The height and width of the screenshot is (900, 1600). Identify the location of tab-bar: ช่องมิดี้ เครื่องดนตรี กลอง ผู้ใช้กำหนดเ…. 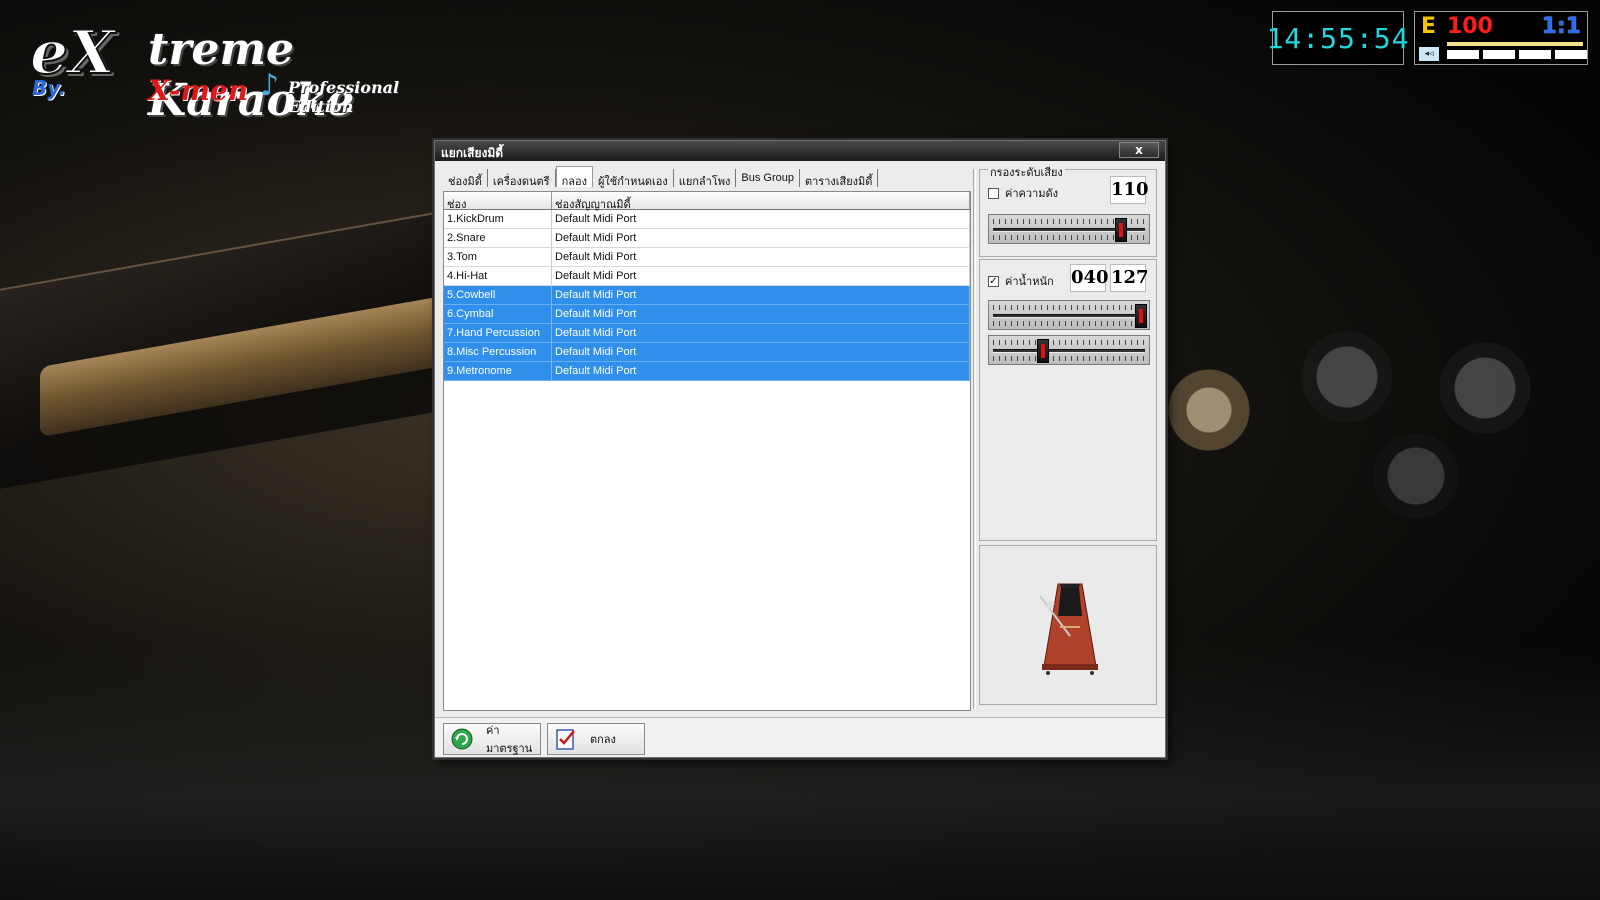
(661, 177).